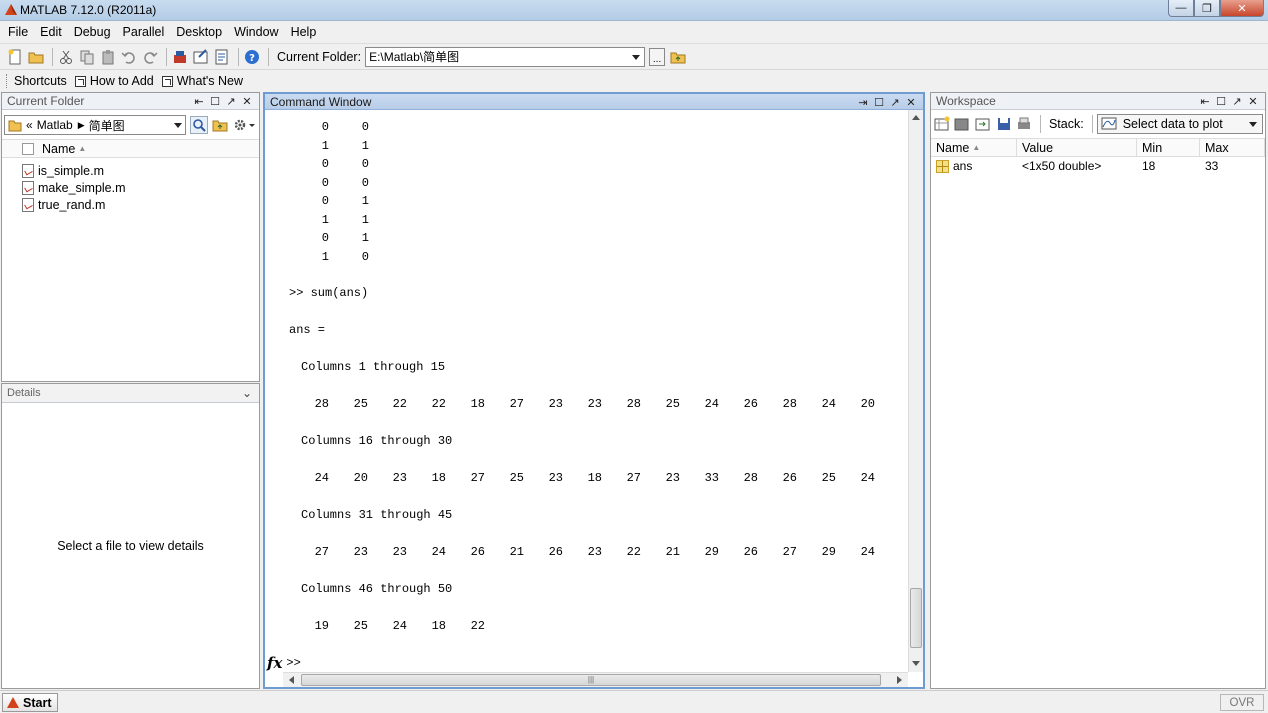  I want to click on m-file-icon, so click(28, 188).